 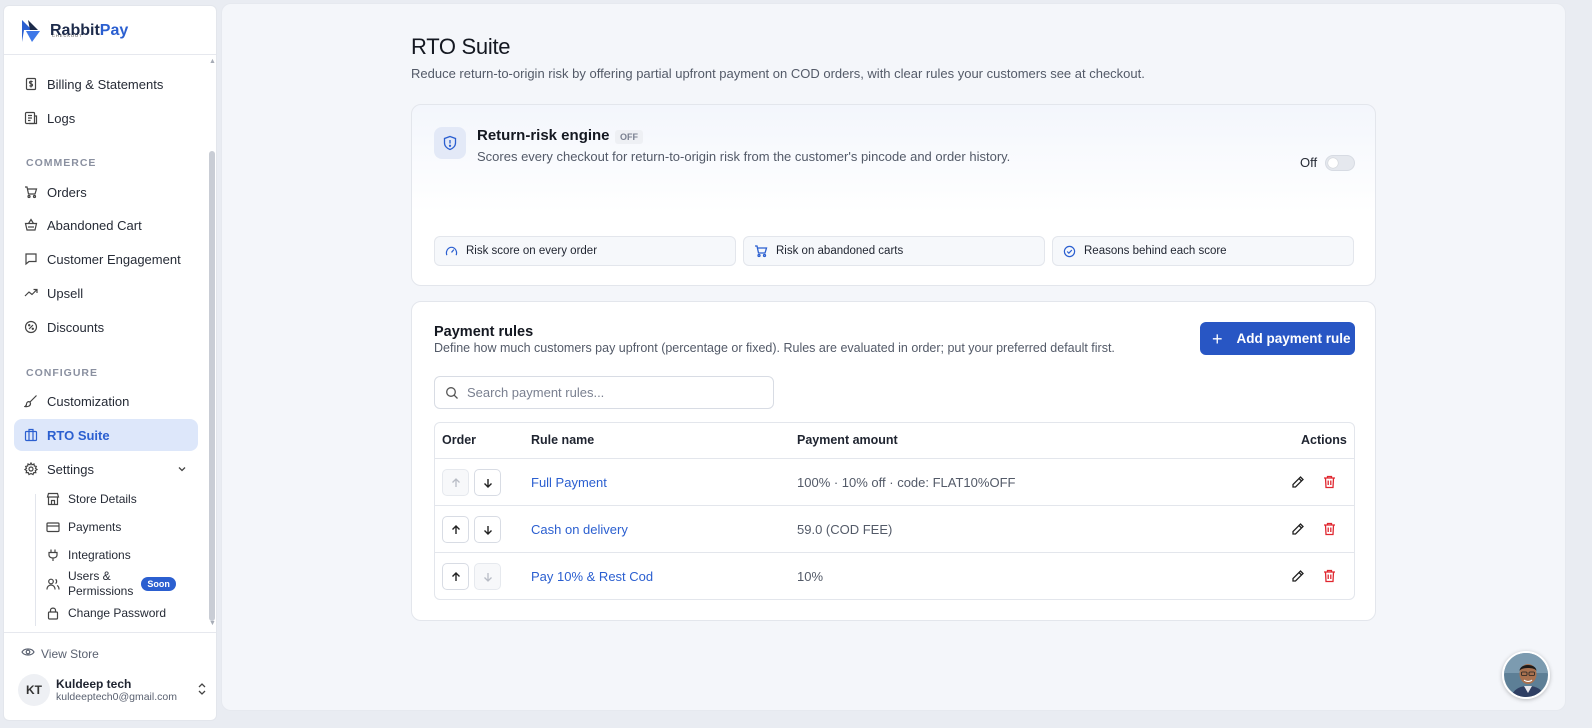 What do you see at coordinates (212, 386) in the screenshot?
I see `sidebar-scrollbar` at bounding box center [212, 386].